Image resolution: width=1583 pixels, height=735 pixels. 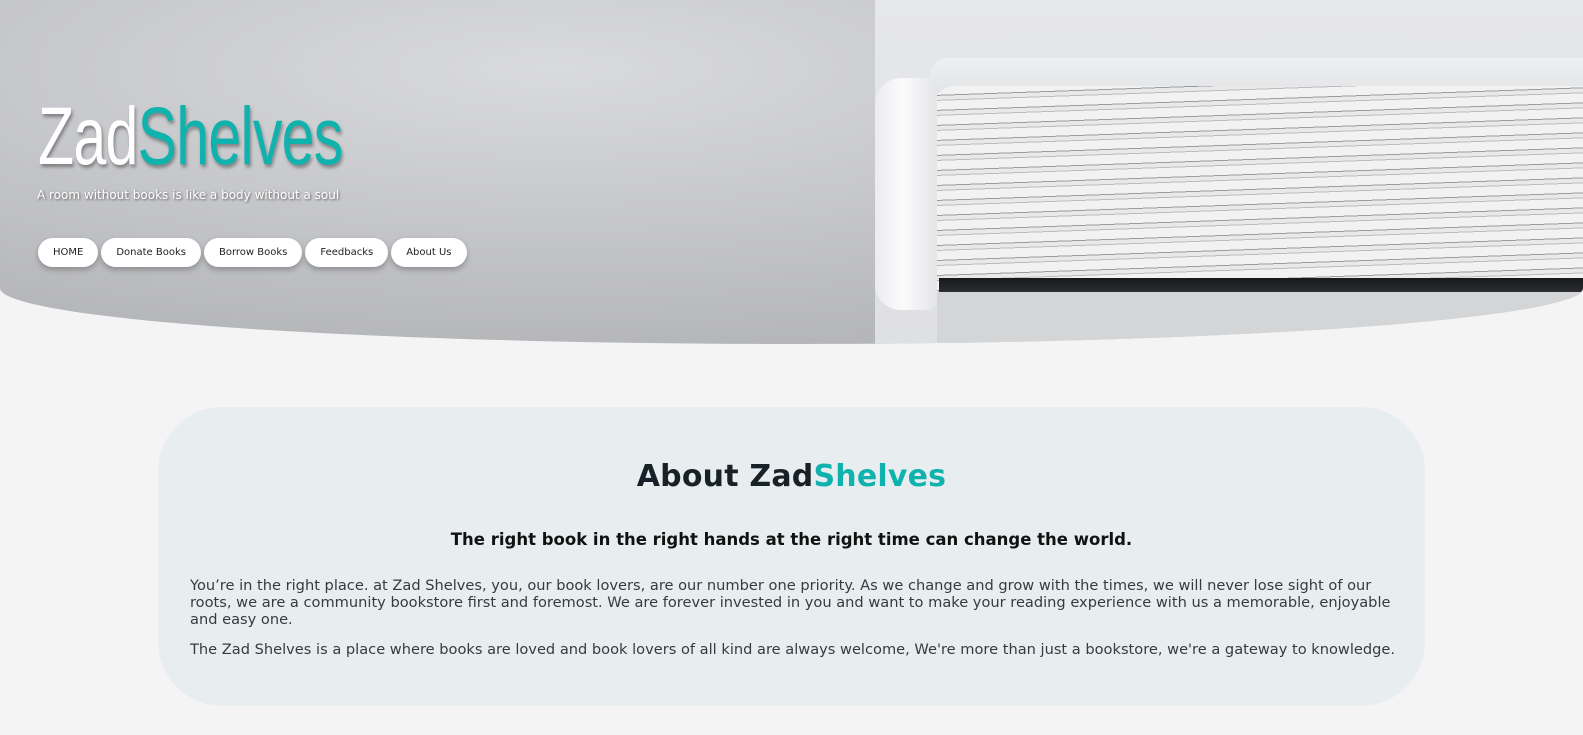 What do you see at coordinates (68, 252) in the screenshot?
I see `nav-home: HOME` at bounding box center [68, 252].